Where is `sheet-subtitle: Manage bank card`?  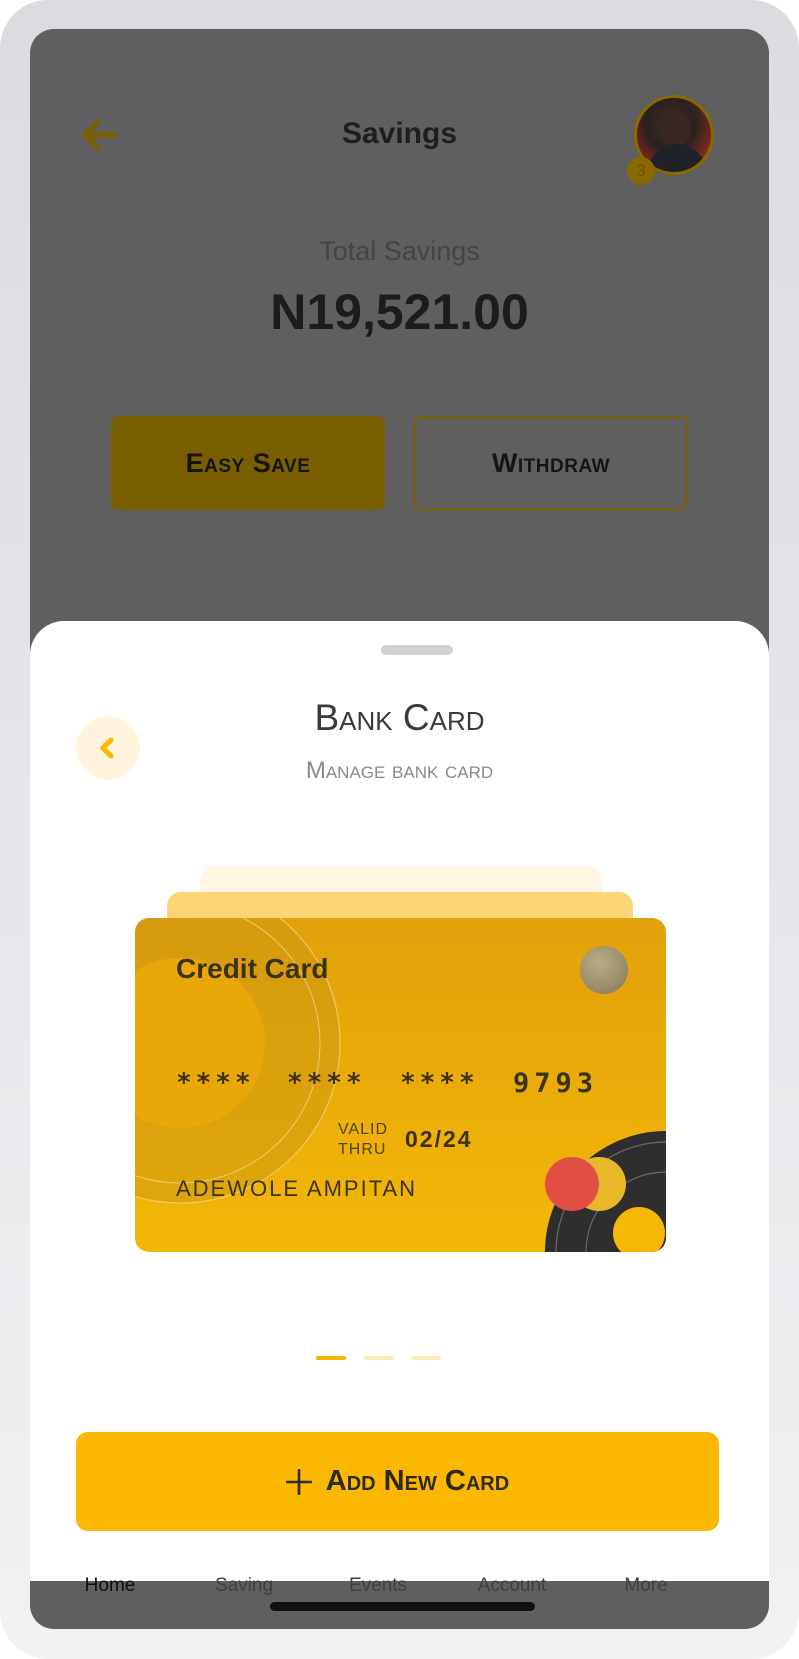 sheet-subtitle: Manage bank card is located at coordinates (399, 770).